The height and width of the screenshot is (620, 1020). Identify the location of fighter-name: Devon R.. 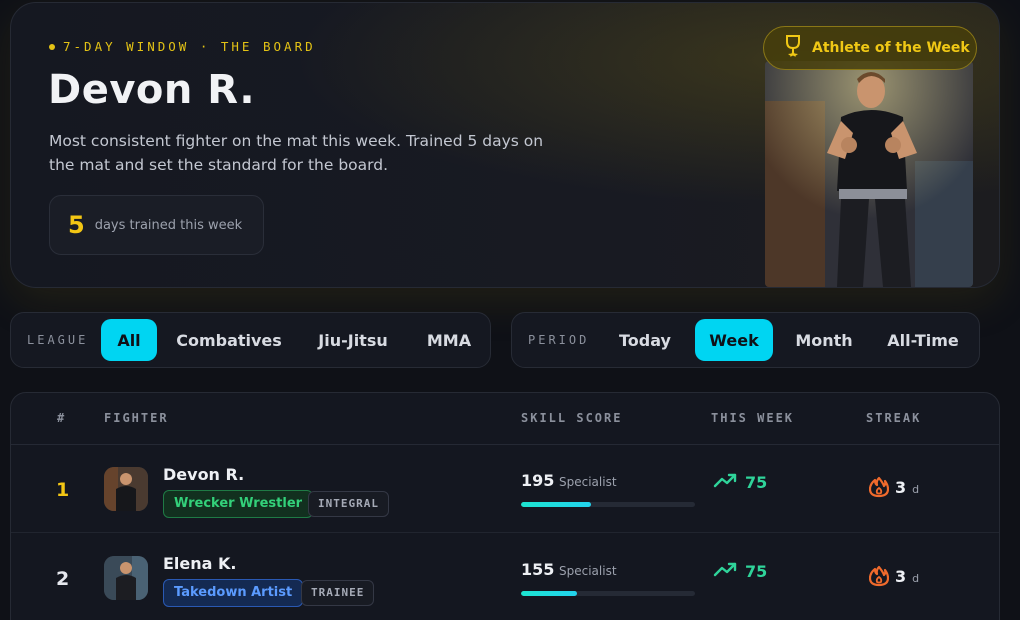
(203, 474).